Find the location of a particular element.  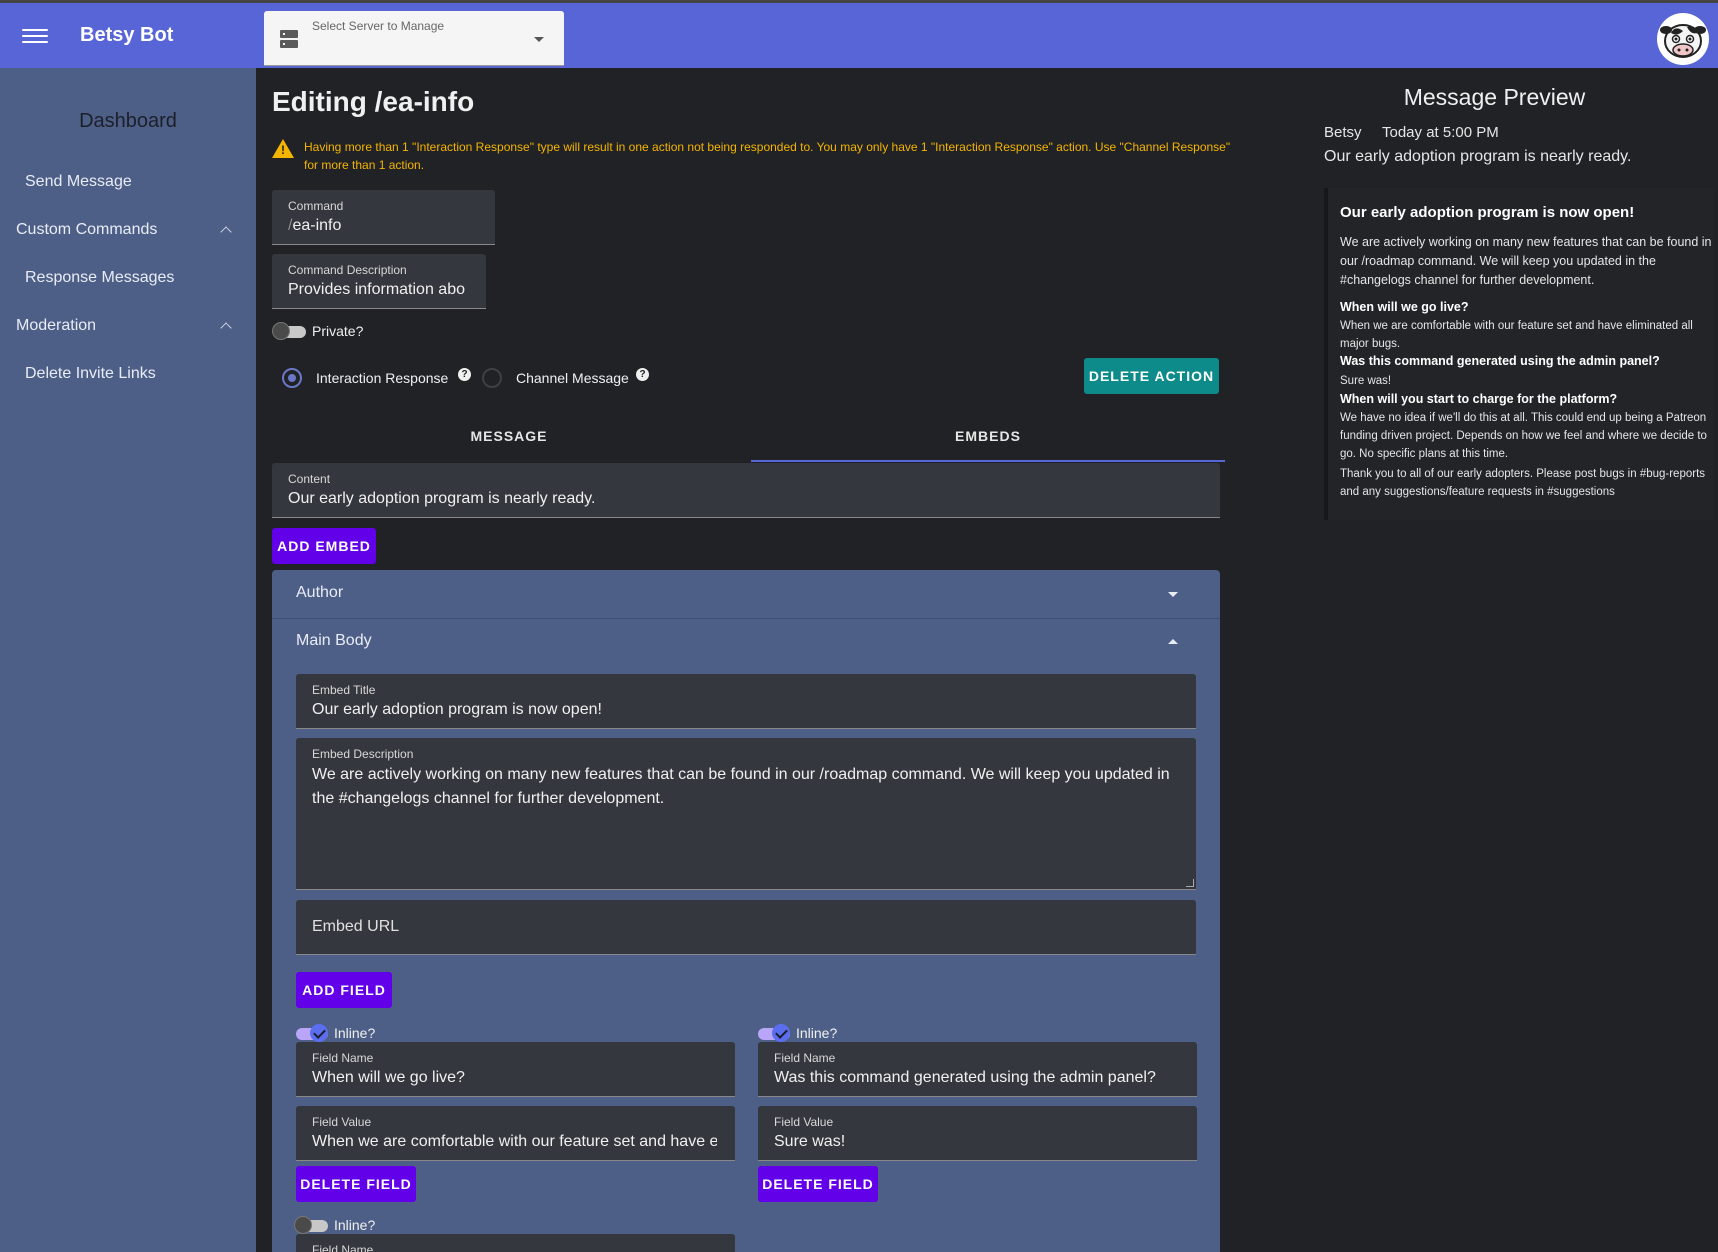

embed-title-label: Embed Title is located at coordinates (344, 690).